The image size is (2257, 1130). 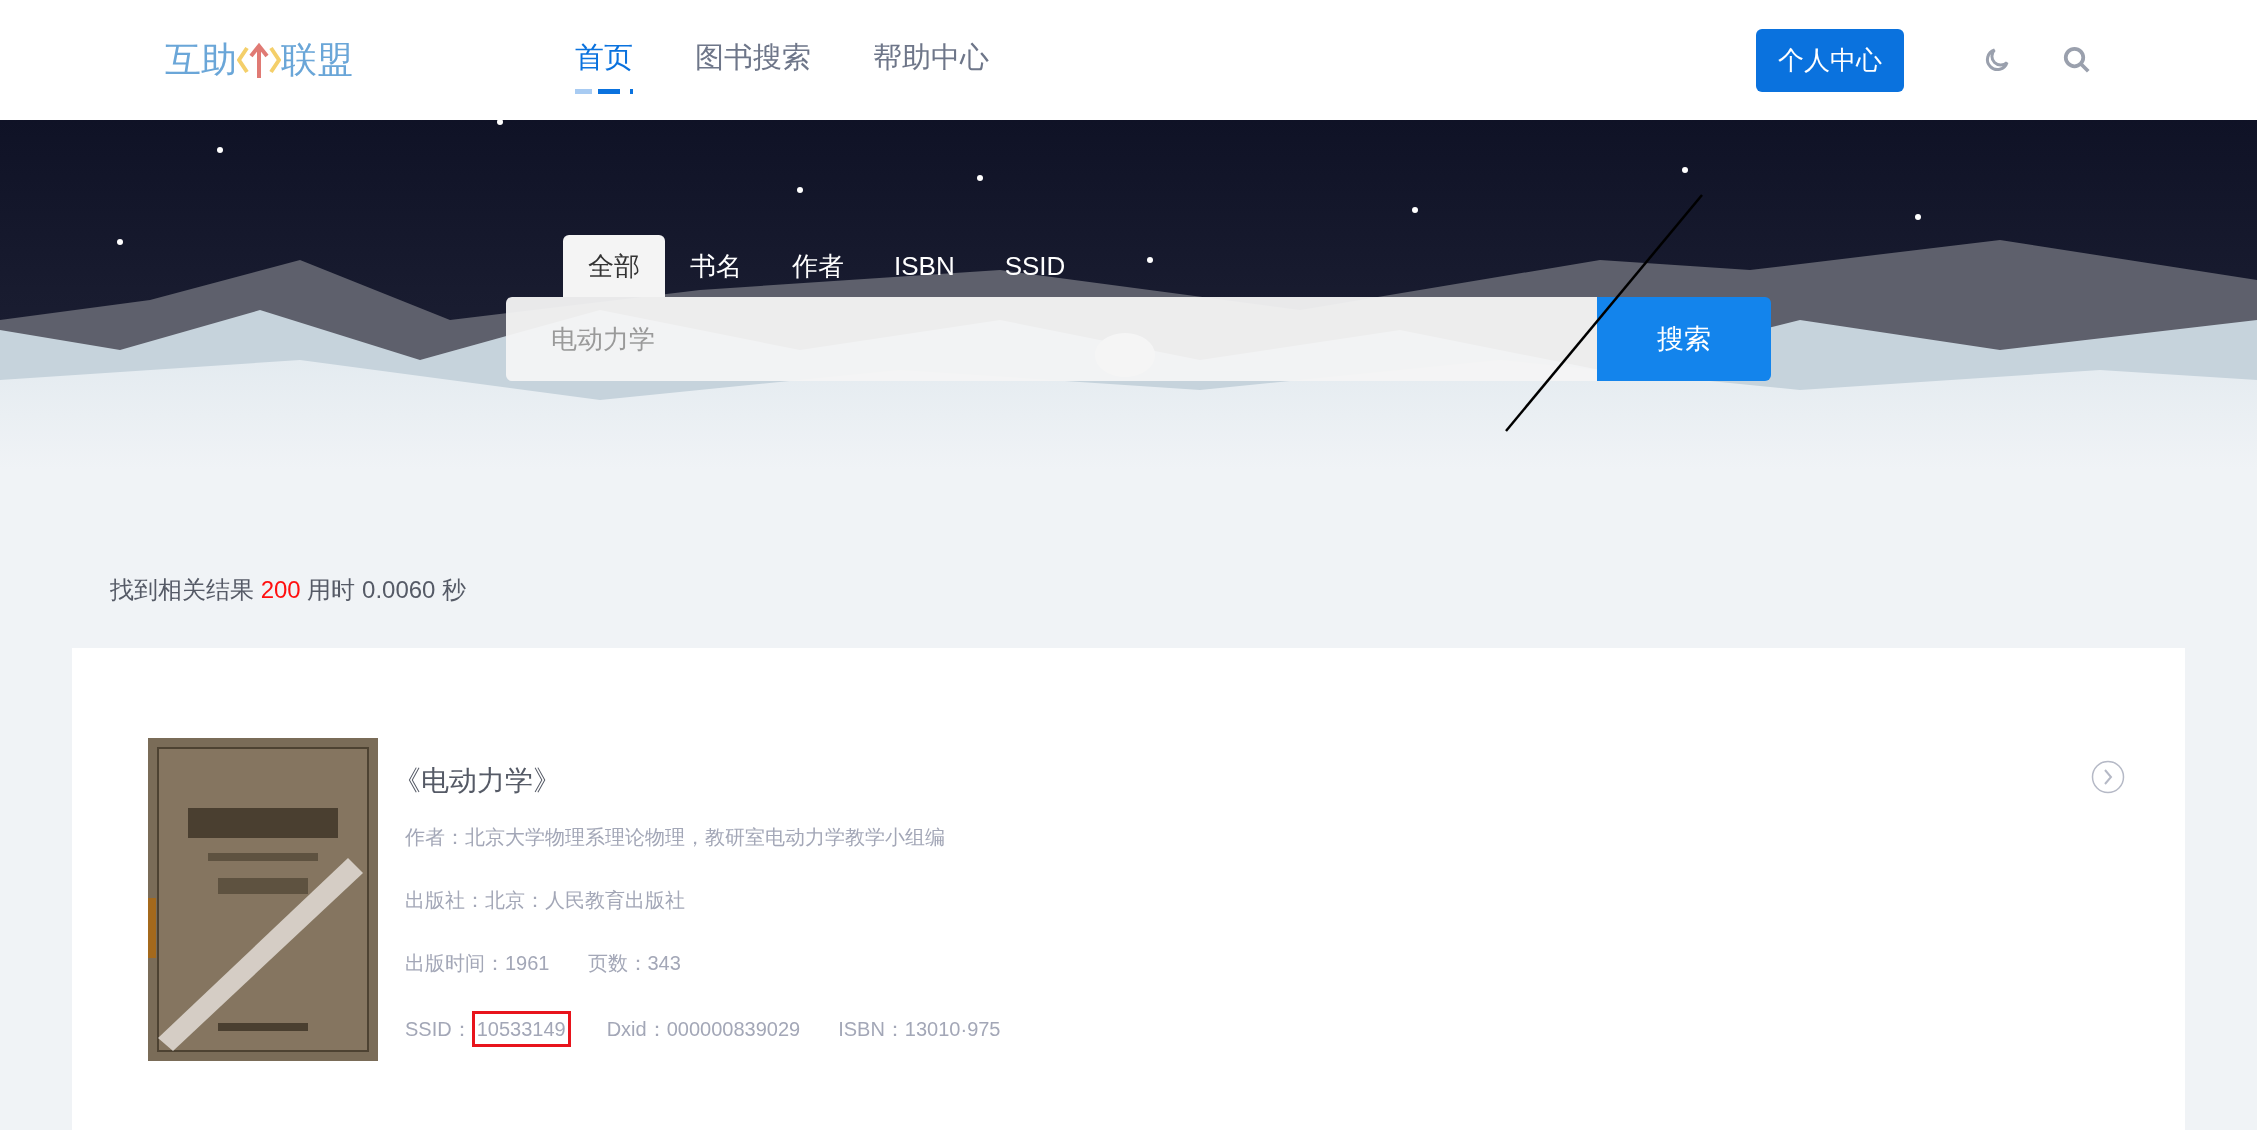 What do you see at coordinates (604, 91) in the screenshot?
I see `active-underline` at bounding box center [604, 91].